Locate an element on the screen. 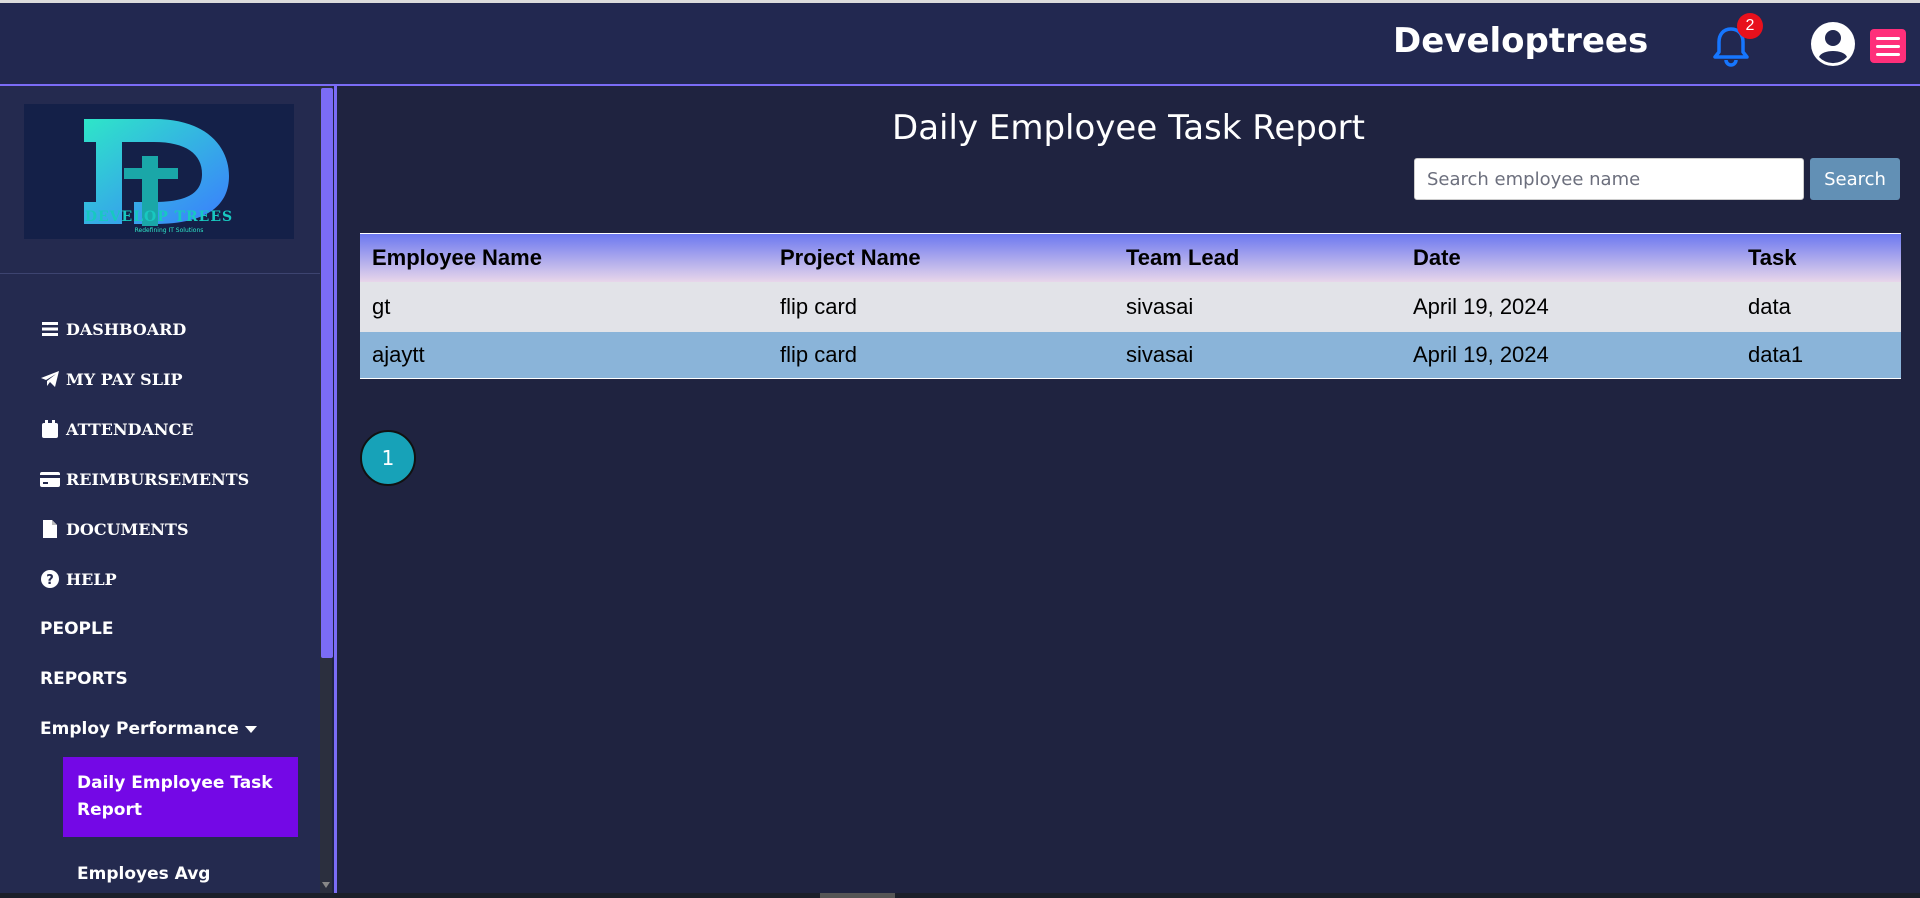 The height and width of the screenshot is (898, 1920). sidebar-item-label: HELP is located at coordinates (91, 579).